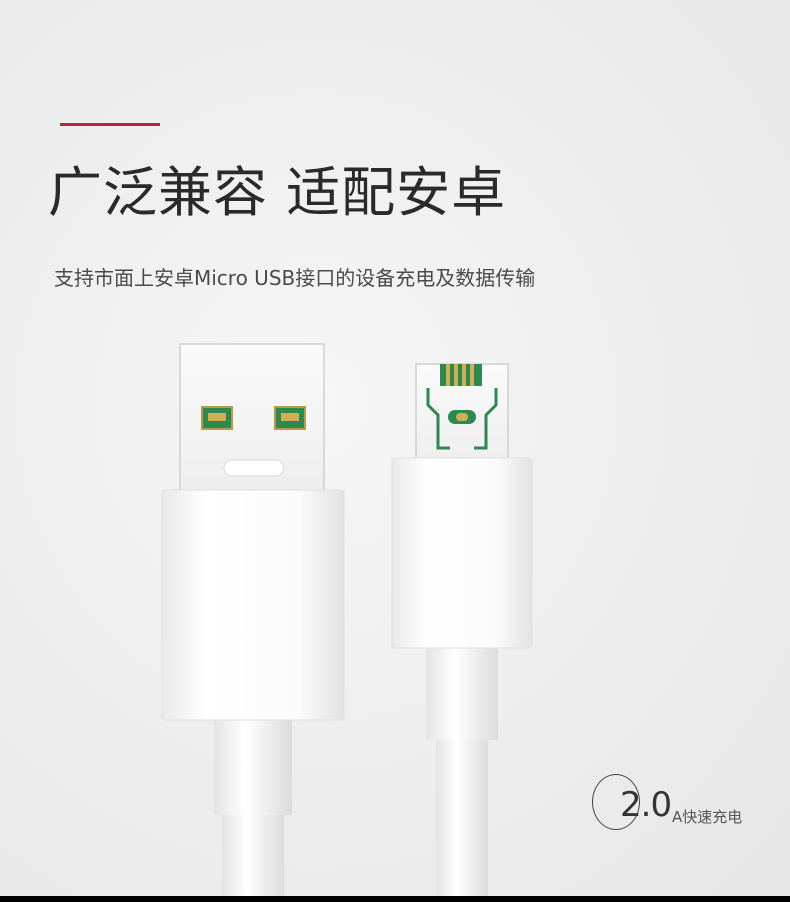 The height and width of the screenshot is (902, 790). What do you see at coordinates (462, 632) in the screenshot?
I see `micro-usb-plug-icon` at bounding box center [462, 632].